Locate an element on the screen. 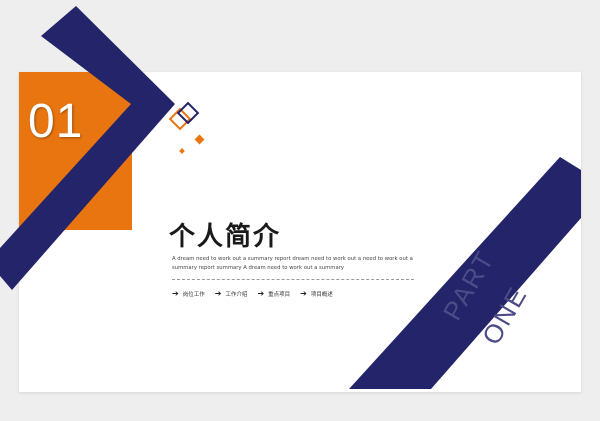 Image resolution: width=600 pixels, height=421 pixels. menu-item-1: ➔ 岗位工作 is located at coordinates (188, 294).